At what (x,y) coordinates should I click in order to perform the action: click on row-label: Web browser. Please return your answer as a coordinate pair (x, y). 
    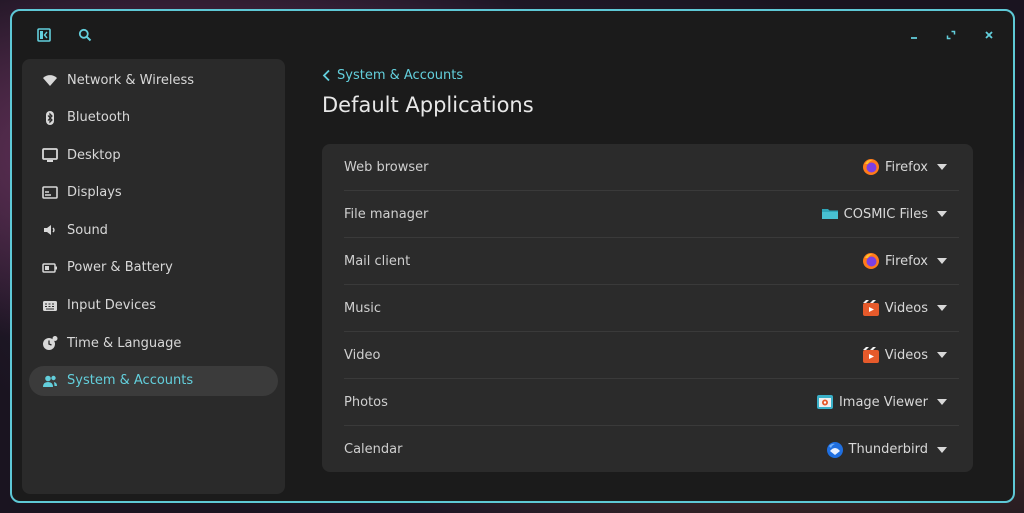
    Looking at the image, I should click on (386, 167).